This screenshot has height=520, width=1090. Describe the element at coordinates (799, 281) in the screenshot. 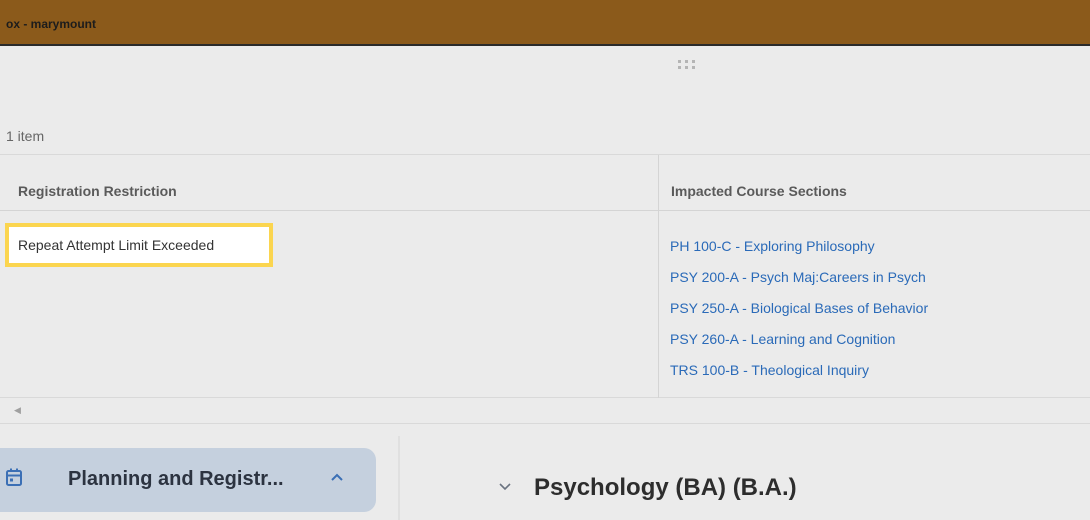

I see `course-link-psy-200-a: PSY 200-A - Psych Maj:Careers in Psych` at that location.